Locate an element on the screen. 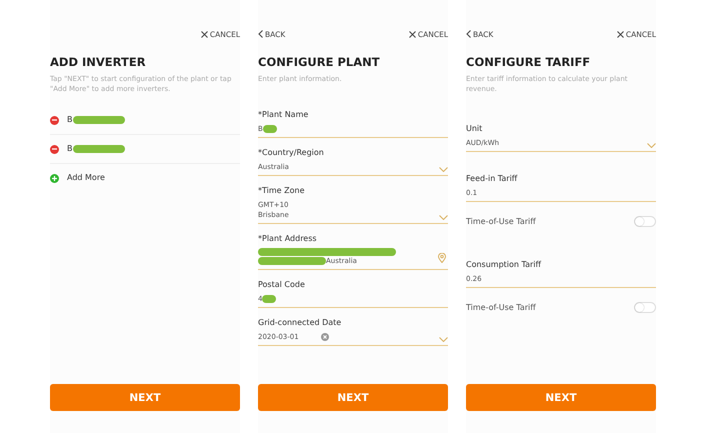 This screenshot has height=433, width=710. clear-icon is located at coordinates (324, 337).